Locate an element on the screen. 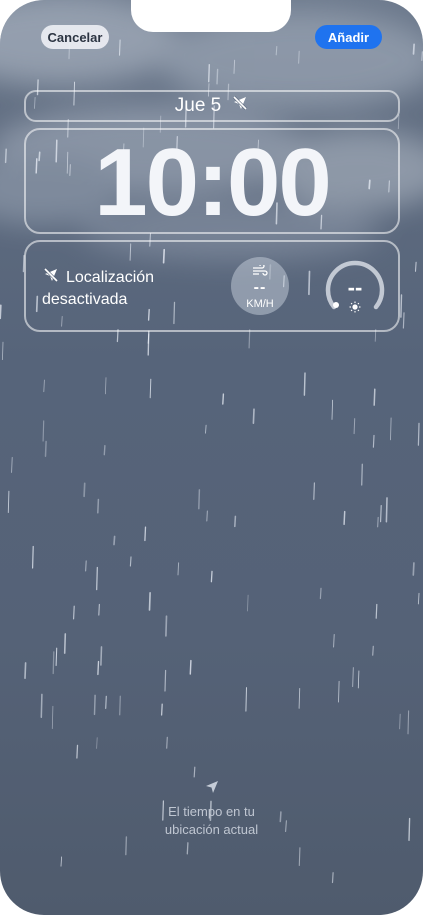 The width and height of the screenshot is (423, 915). caption-line1: El tiempo en tu is located at coordinates (211, 811).